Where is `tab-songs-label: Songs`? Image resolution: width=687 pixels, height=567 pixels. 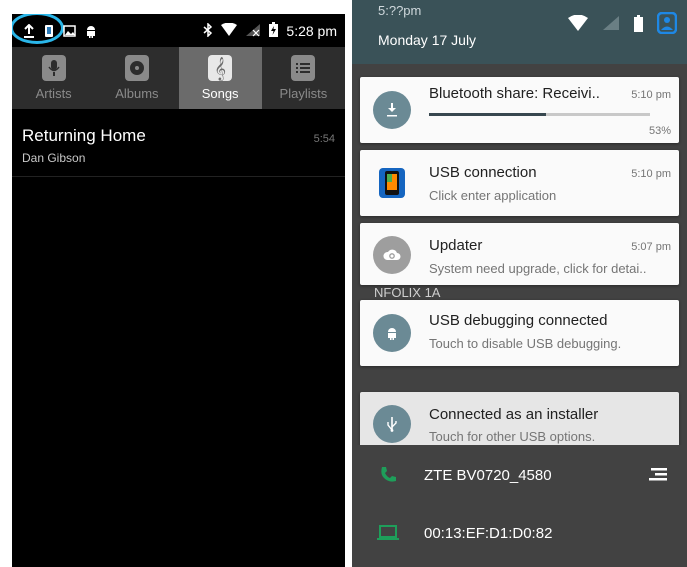
tab-songs-label: Songs is located at coordinates (220, 93).